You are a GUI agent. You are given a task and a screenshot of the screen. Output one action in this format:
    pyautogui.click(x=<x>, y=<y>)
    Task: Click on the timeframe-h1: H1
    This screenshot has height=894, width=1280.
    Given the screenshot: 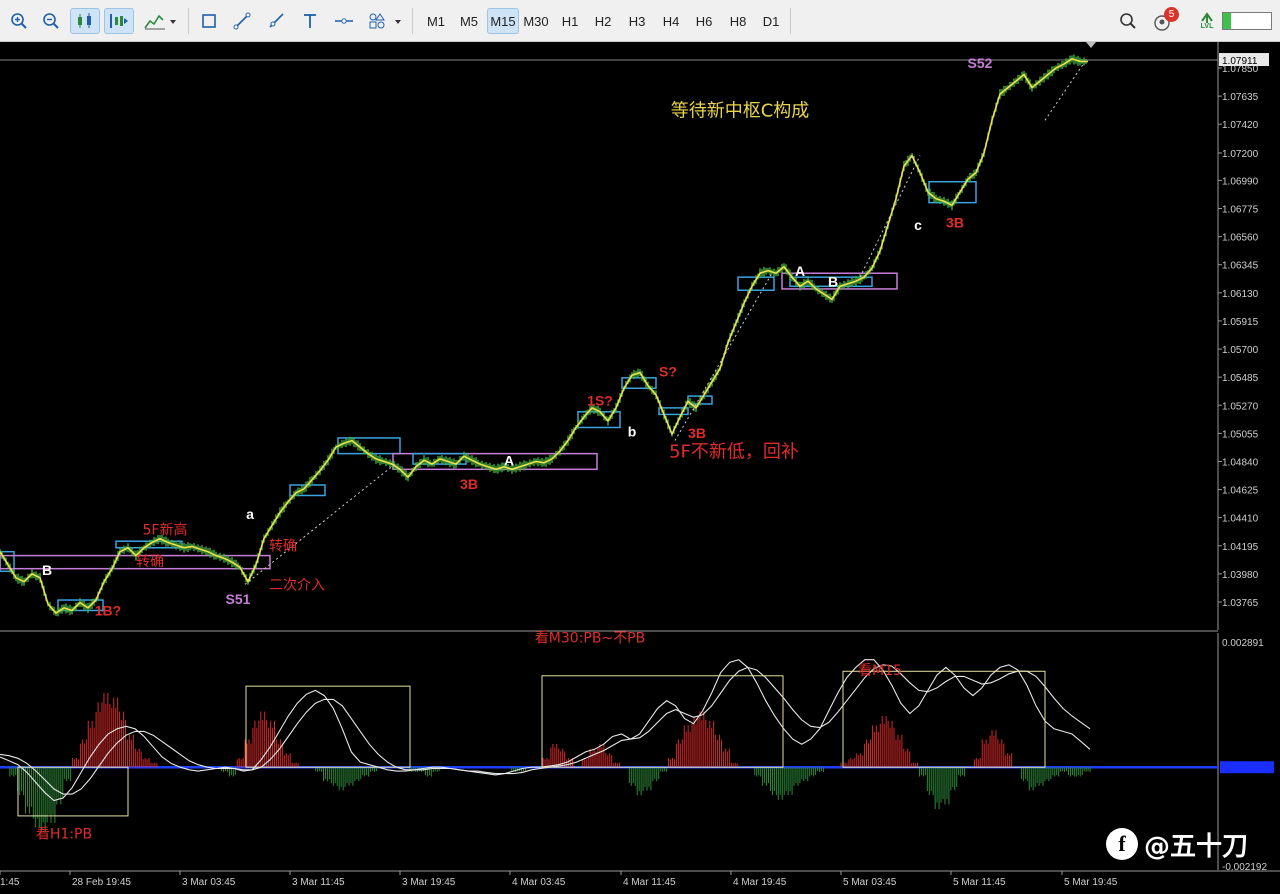 What is the action you would take?
    pyautogui.click(x=570, y=21)
    